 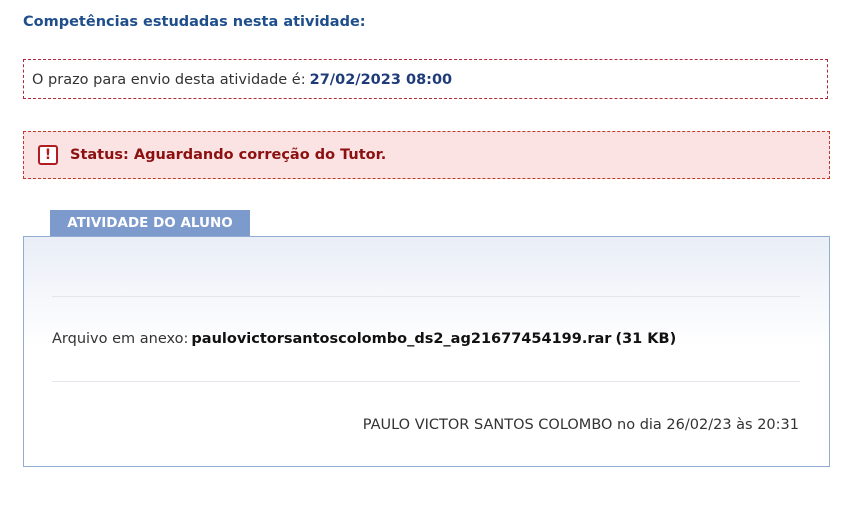 What do you see at coordinates (48, 155) in the screenshot?
I see `alert-icon: !` at bounding box center [48, 155].